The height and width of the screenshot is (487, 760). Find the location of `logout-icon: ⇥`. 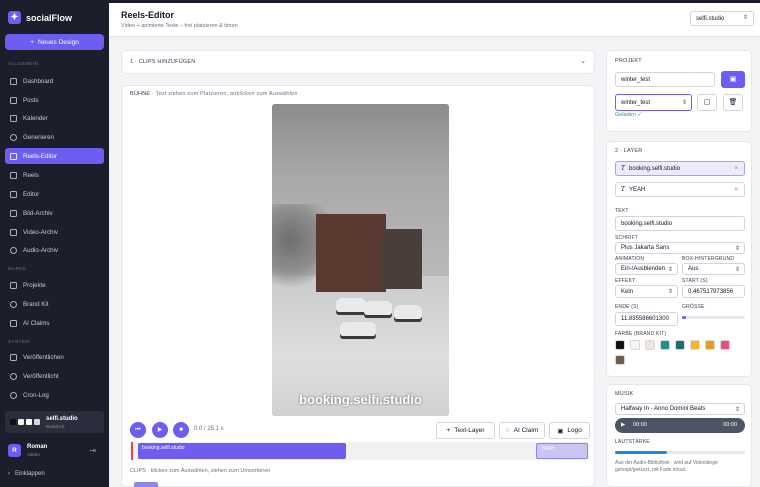

logout-icon: ⇥ is located at coordinates (92, 450).